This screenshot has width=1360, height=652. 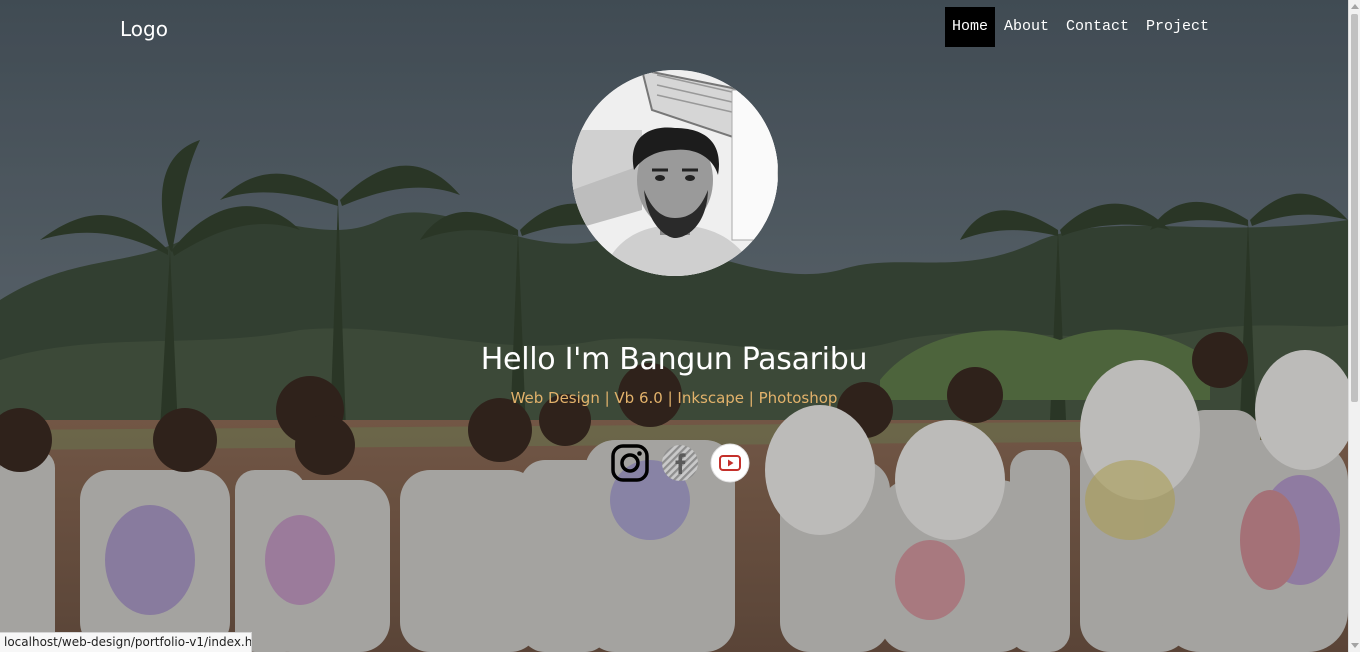 I want to click on profile-avatar, so click(x=675, y=173).